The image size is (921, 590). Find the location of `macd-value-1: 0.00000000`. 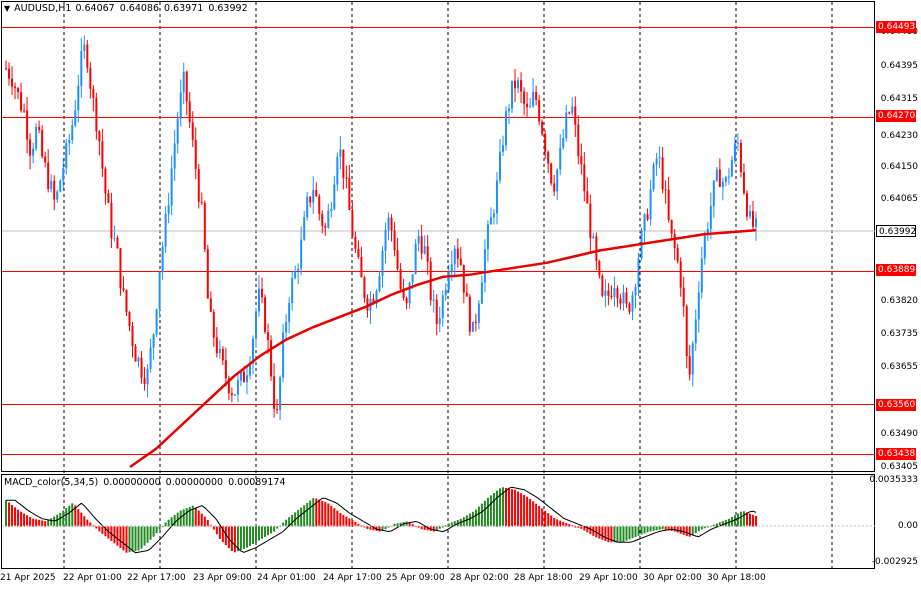

macd-value-1: 0.00000000 is located at coordinates (132, 482).